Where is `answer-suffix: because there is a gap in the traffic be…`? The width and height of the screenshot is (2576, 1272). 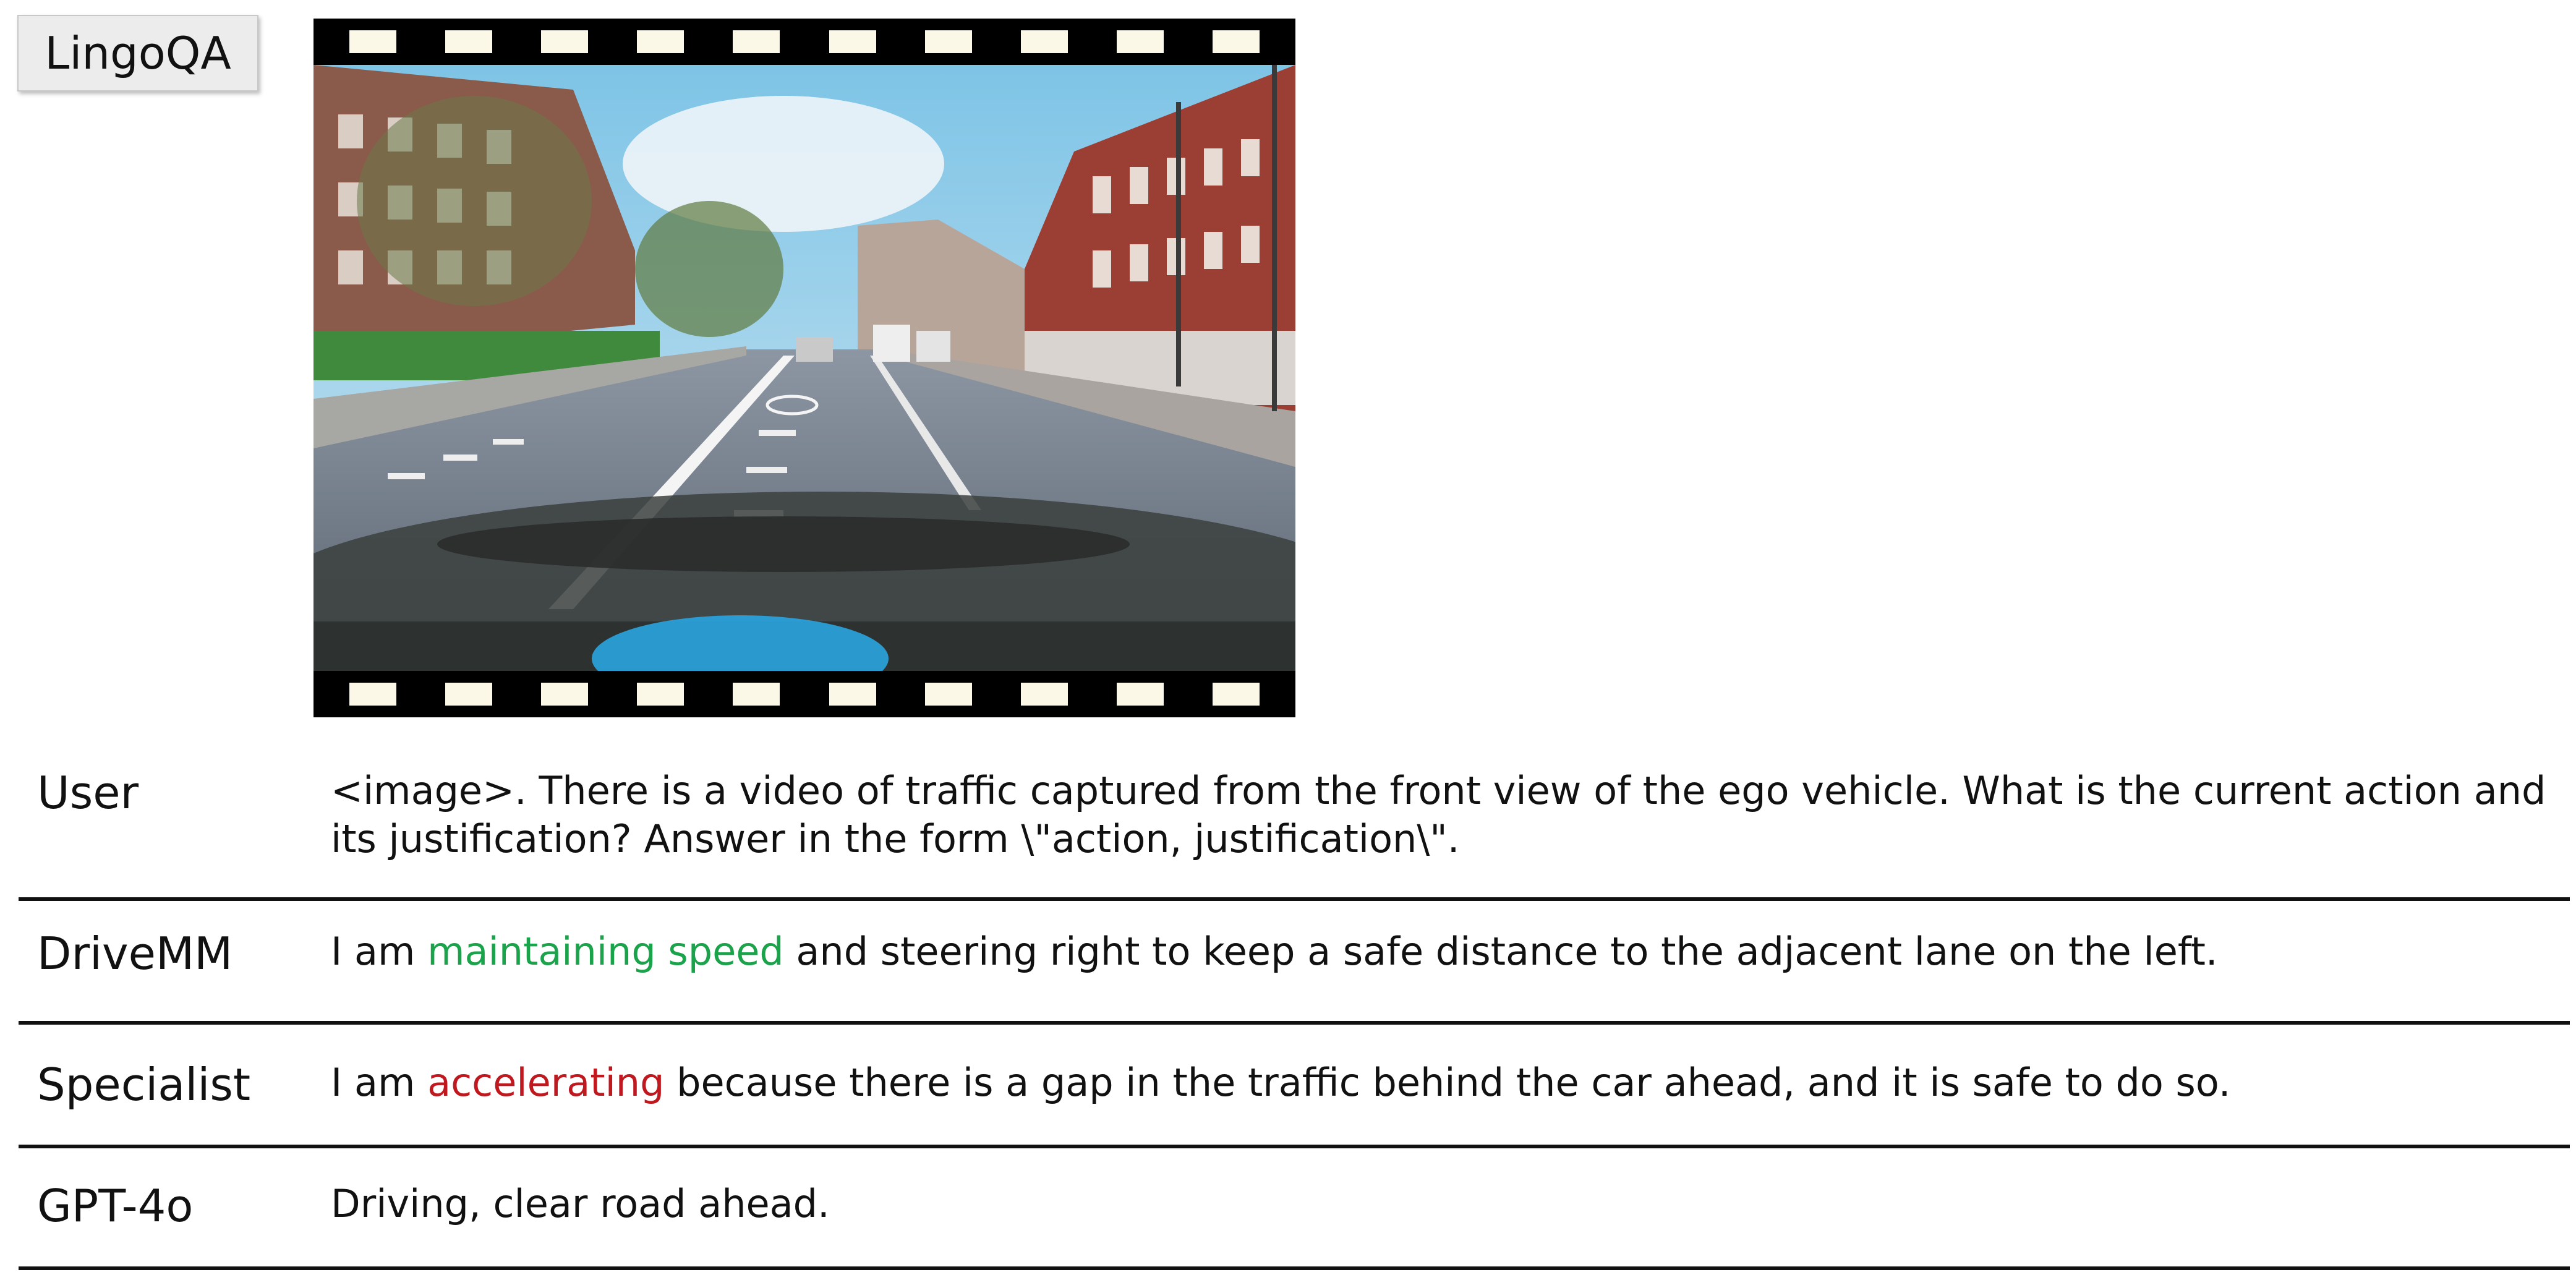 answer-suffix: because there is a gap in the traffic be… is located at coordinates (1447, 1082).